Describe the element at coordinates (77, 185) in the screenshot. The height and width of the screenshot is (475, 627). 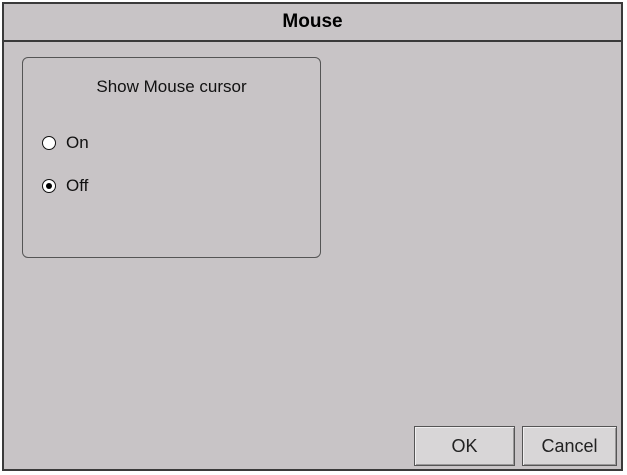
I see `radio-off-label: Off` at that location.